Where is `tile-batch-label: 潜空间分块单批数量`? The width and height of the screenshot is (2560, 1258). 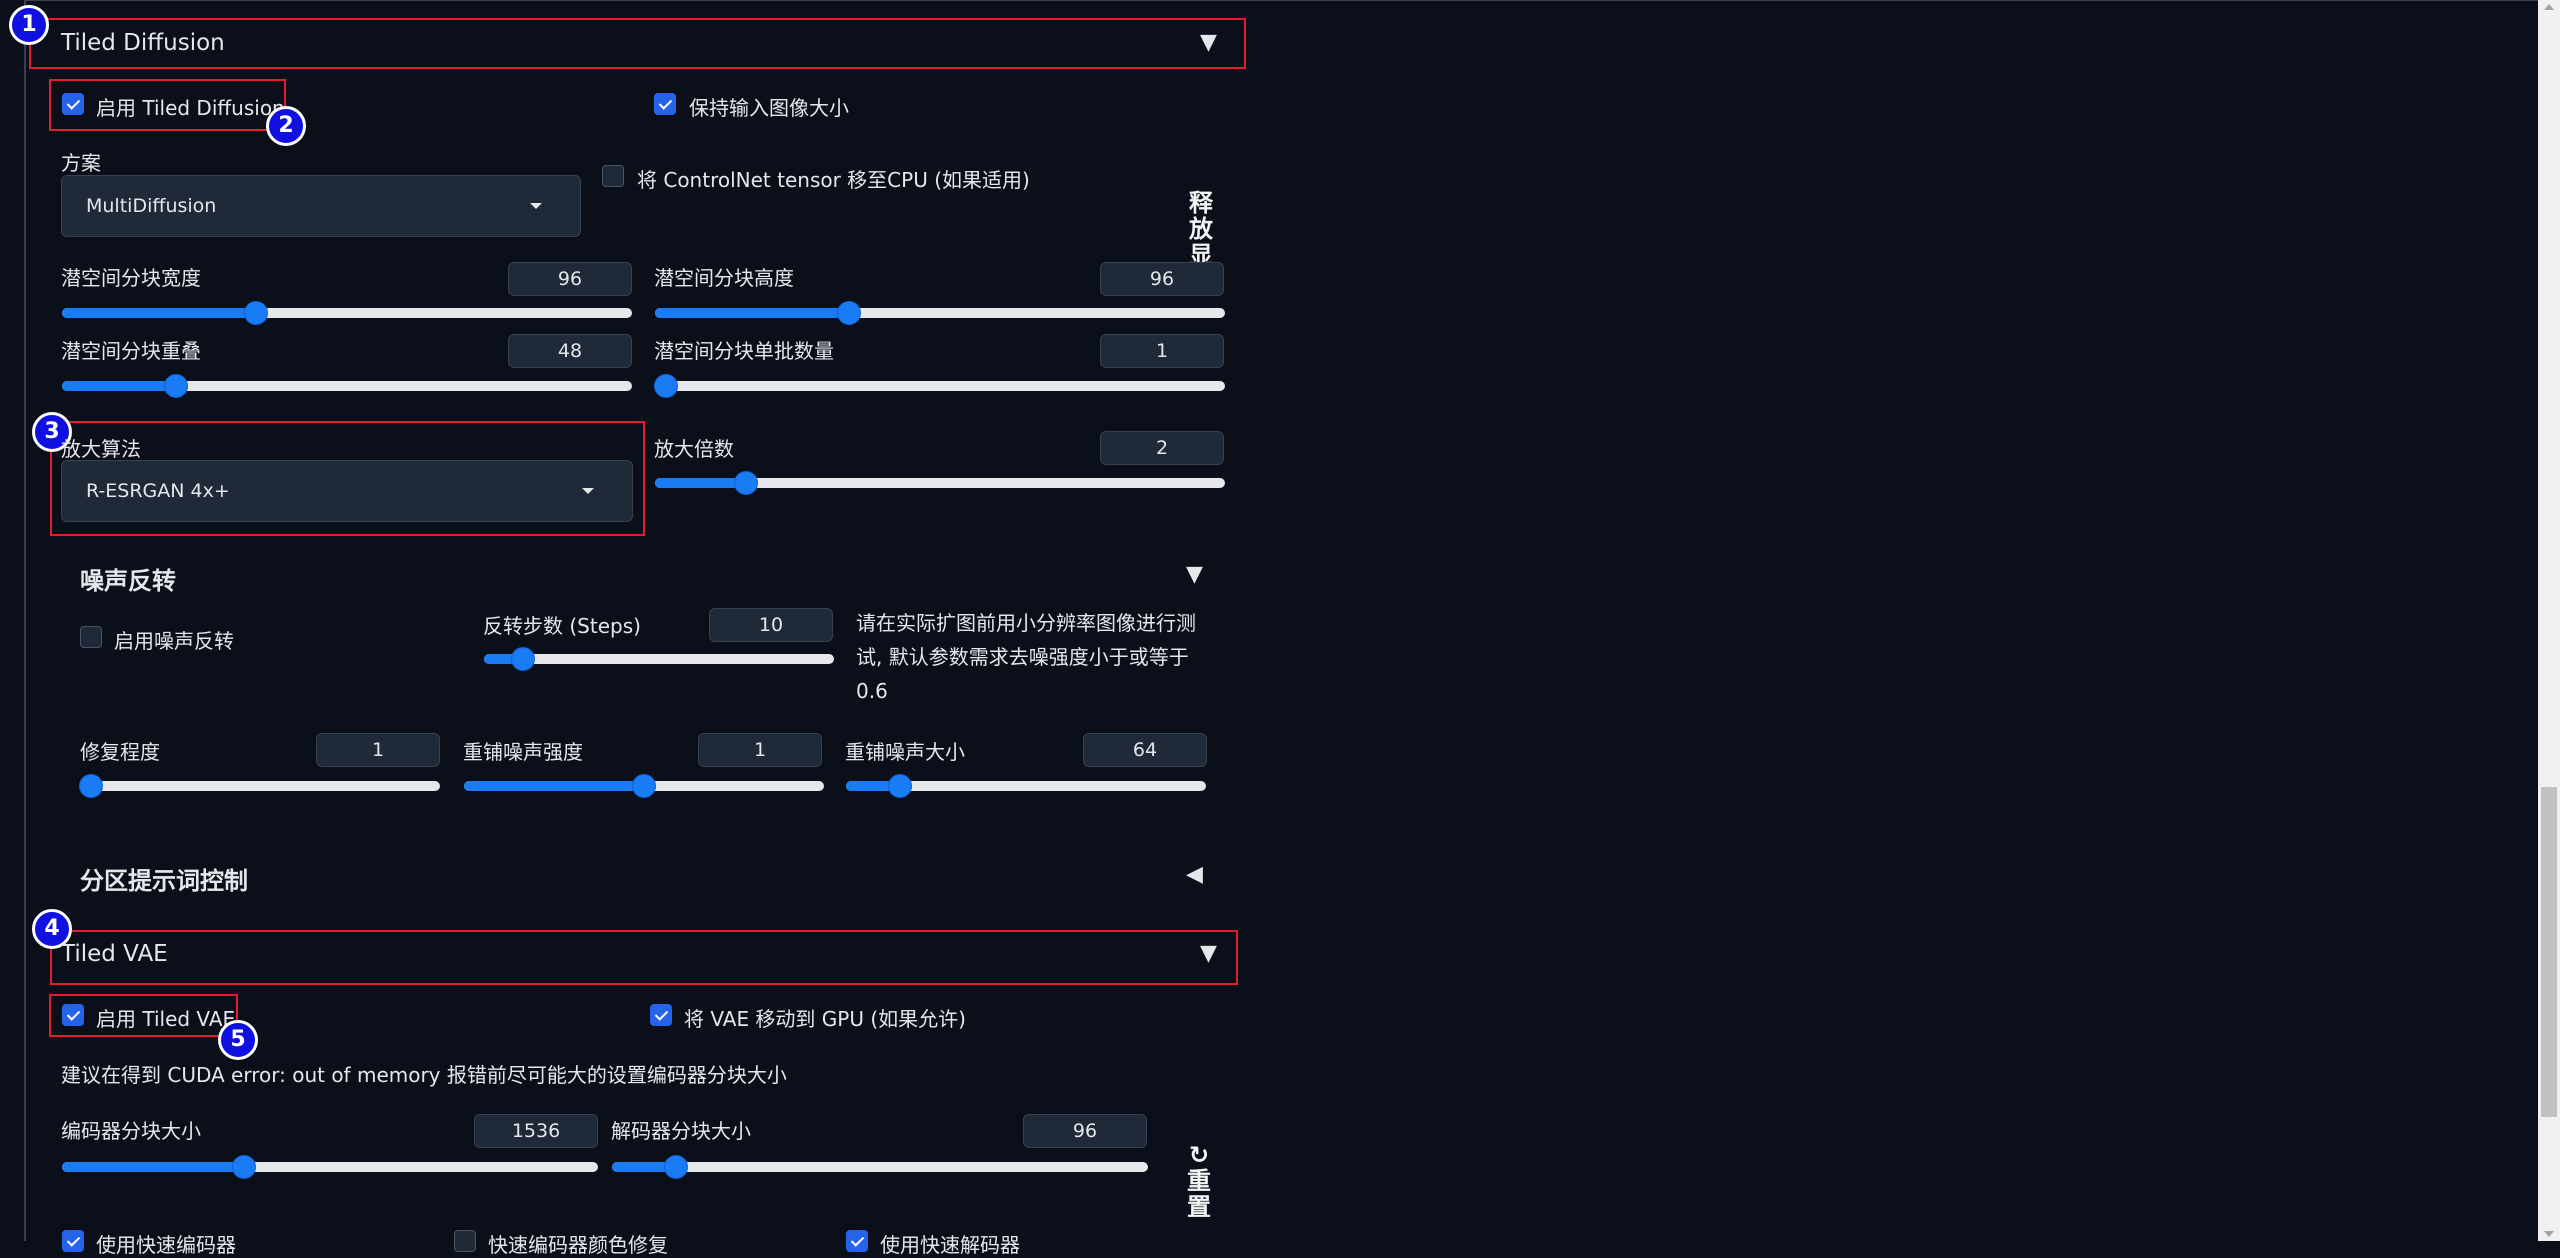 tile-batch-label: 潜空间分块单批数量 is located at coordinates (744, 351).